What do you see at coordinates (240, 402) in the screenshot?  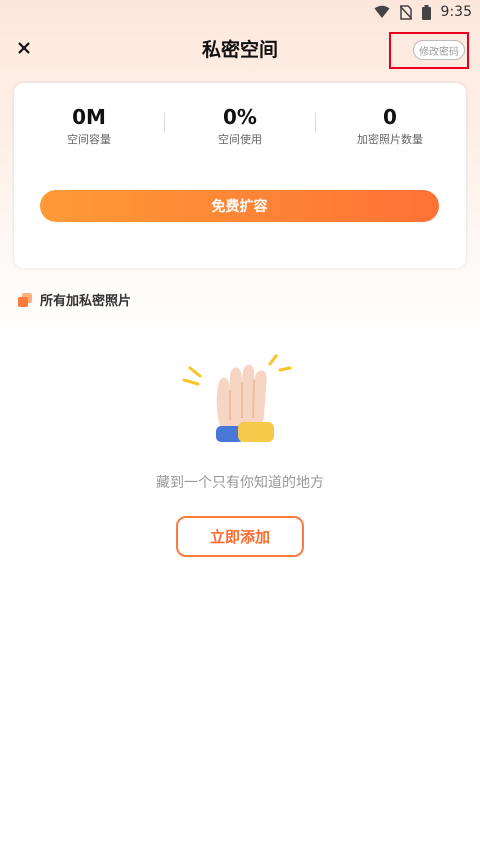 I see `raised-hand-illustration` at bounding box center [240, 402].